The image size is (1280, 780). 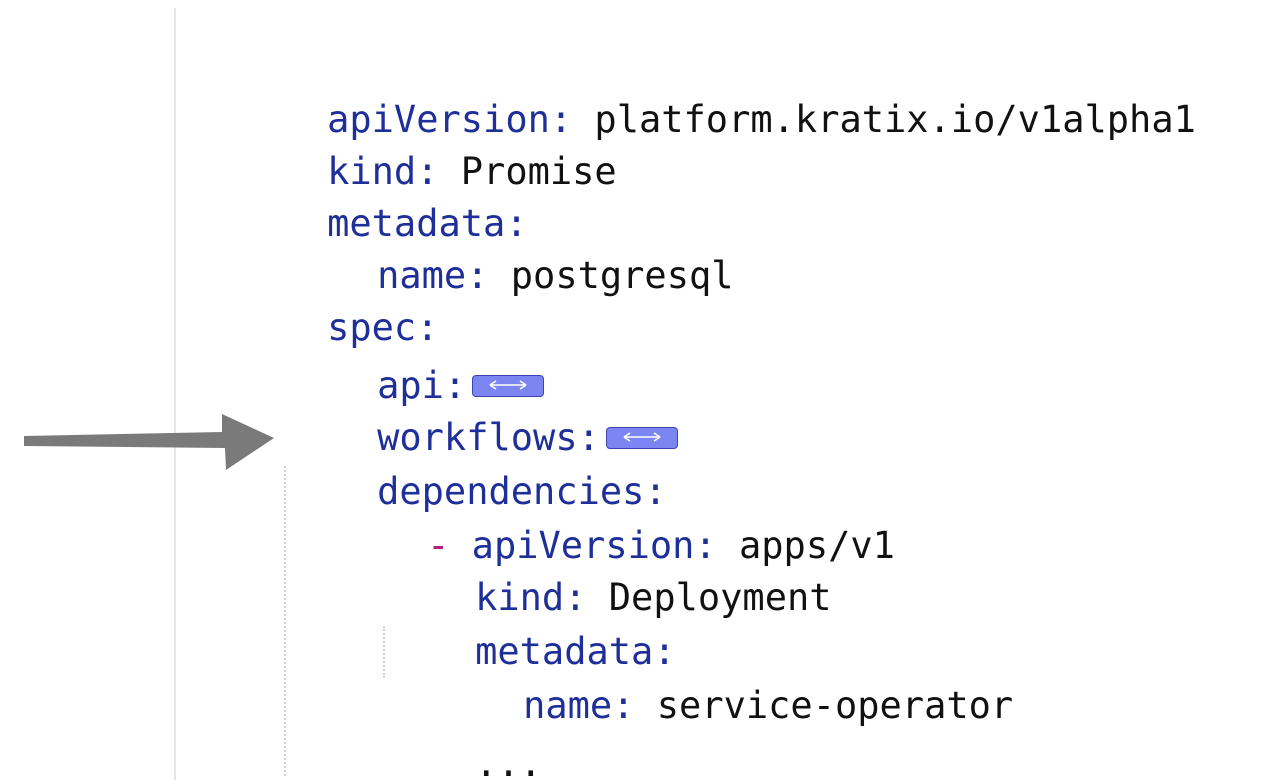 What do you see at coordinates (382, 195) in the screenshot?
I see `code-line-metadata: metadata:` at bounding box center [382, 195].